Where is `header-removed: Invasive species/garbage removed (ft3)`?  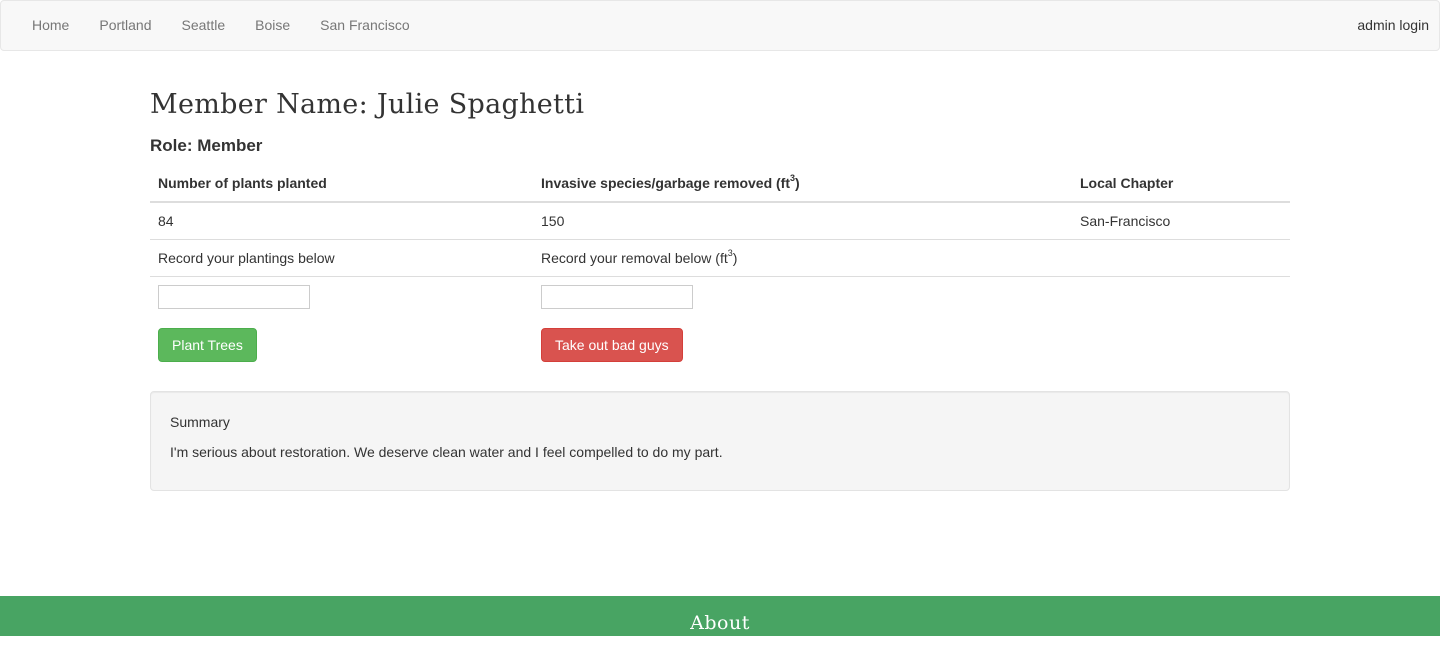 header-removed: Invasive species/garbage removed (ft3) is located at coordinates (802, 184).